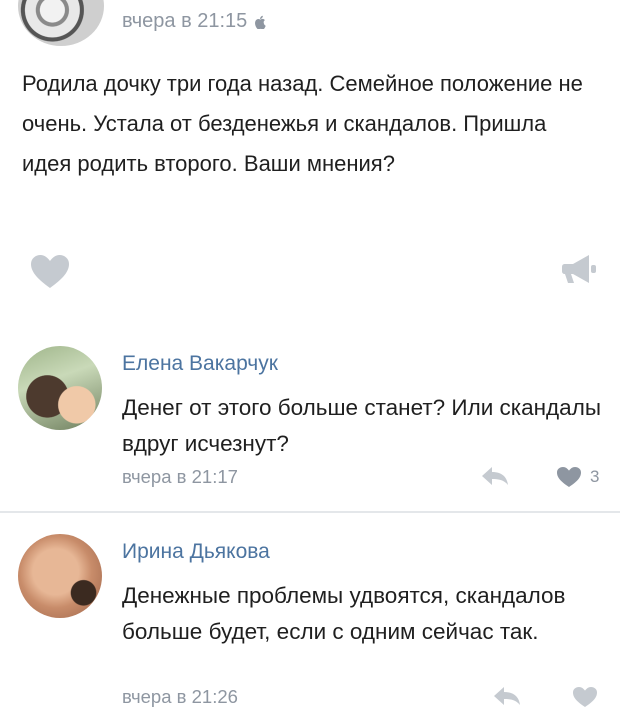 The height and width of the screenshot is (714, 620). I want to click on megaphone-icon, so click(580, 269).